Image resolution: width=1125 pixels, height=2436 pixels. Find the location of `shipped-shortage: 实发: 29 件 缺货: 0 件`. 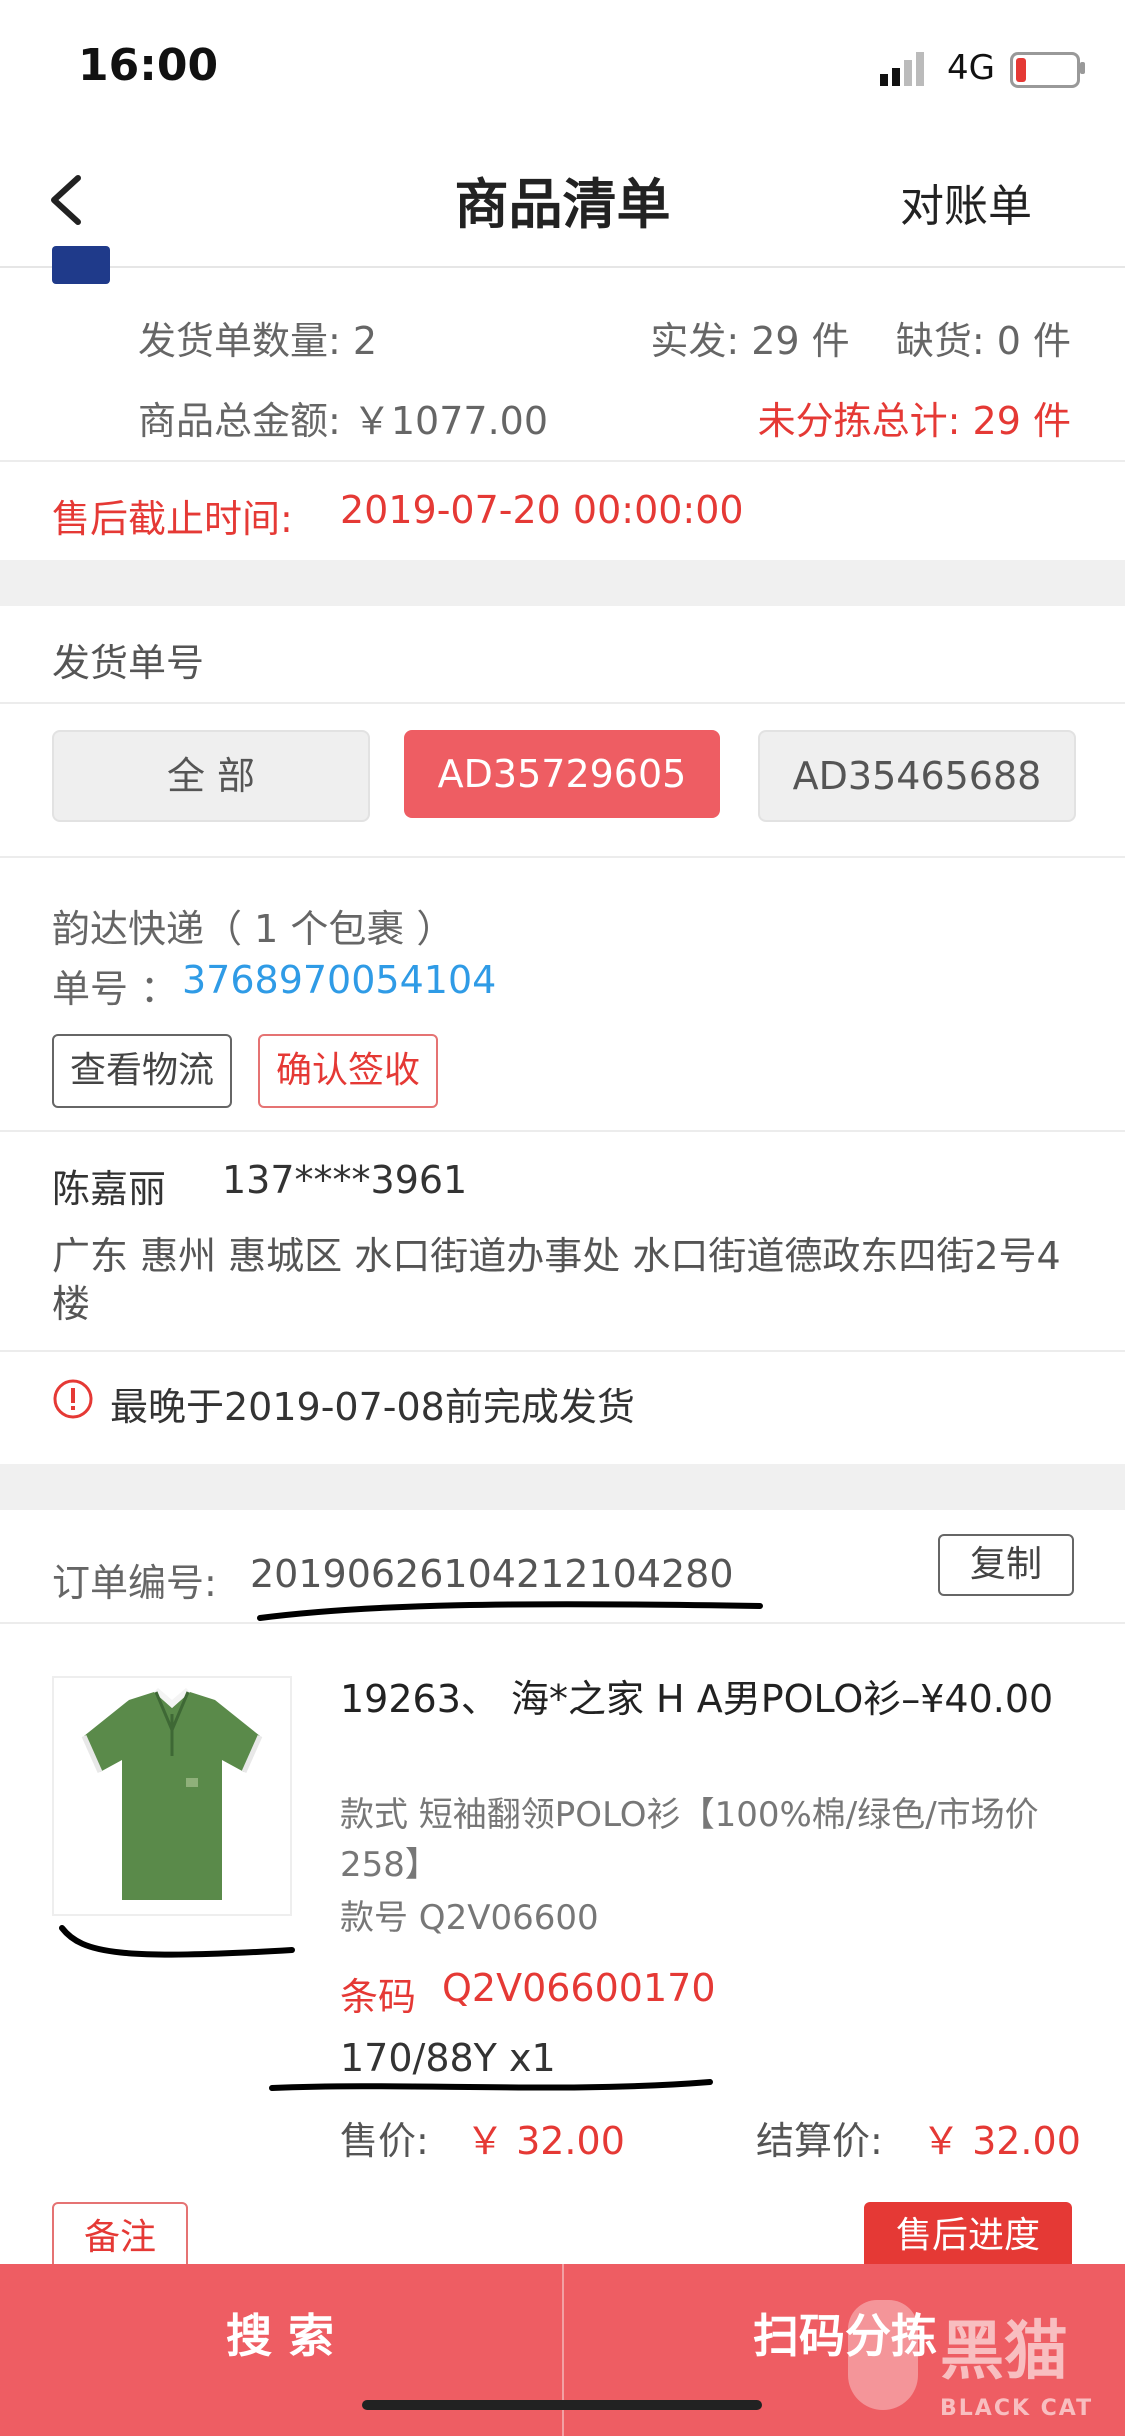

shipped-shortage: 实发: 29 件 缺货: 0 件 is located at coordinates (860, 337).